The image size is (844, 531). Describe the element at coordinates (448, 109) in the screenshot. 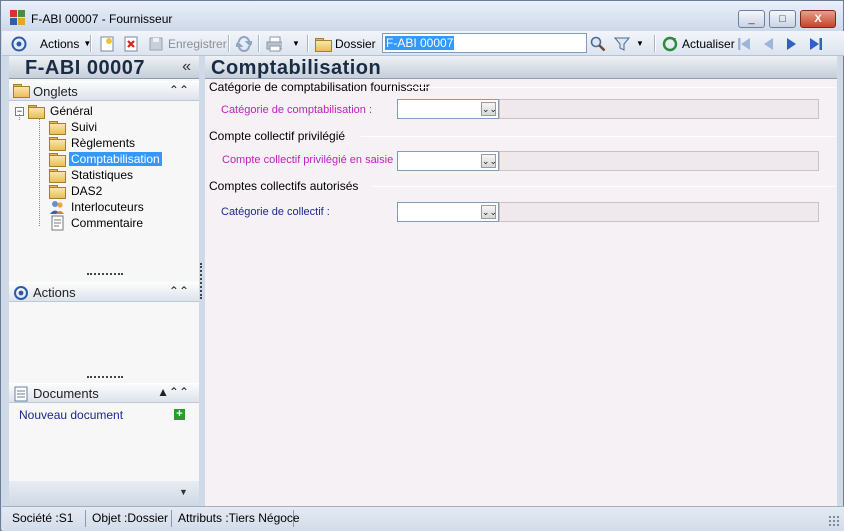

I see `accounting-category-combo: ⌄⌄` at that location.